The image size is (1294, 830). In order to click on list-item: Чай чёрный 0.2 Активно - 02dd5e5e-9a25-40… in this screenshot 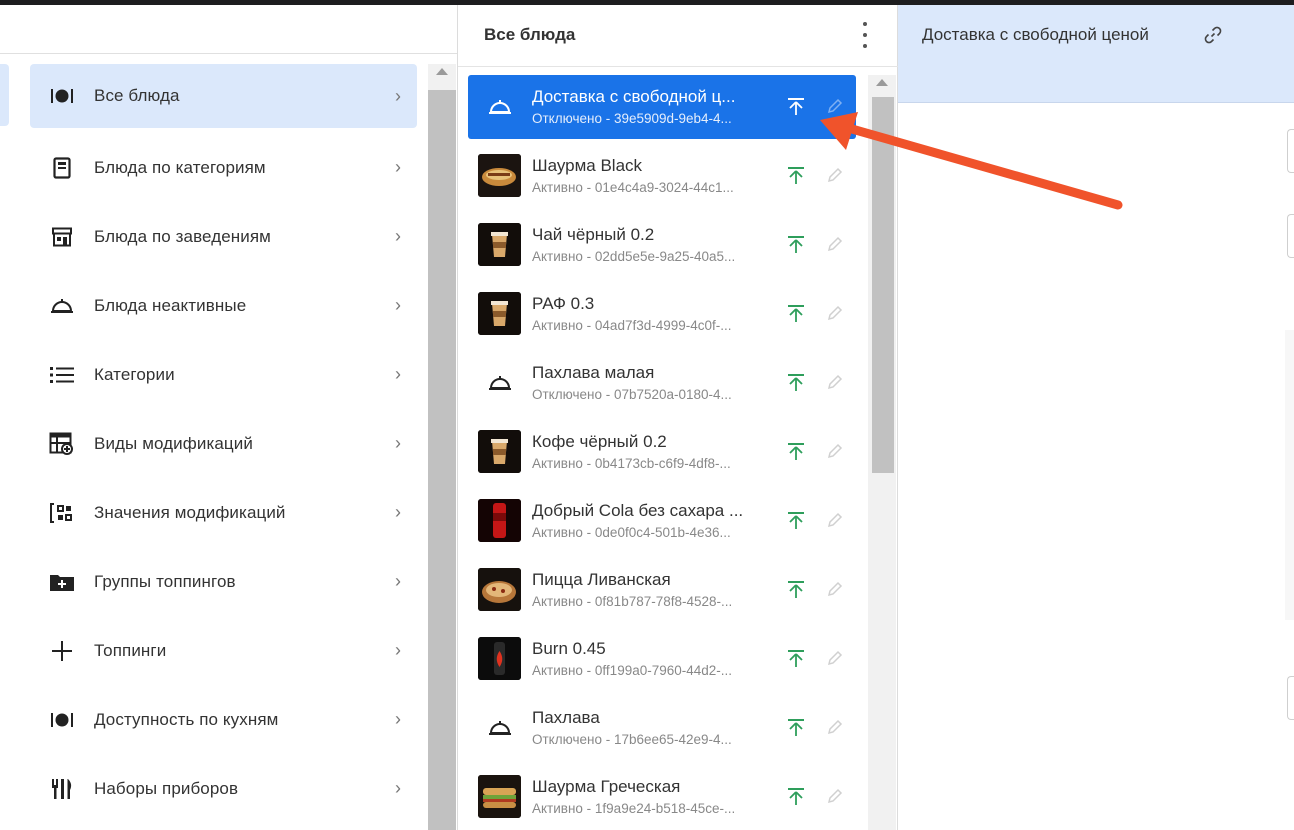, I will do `click(662, 247)`.